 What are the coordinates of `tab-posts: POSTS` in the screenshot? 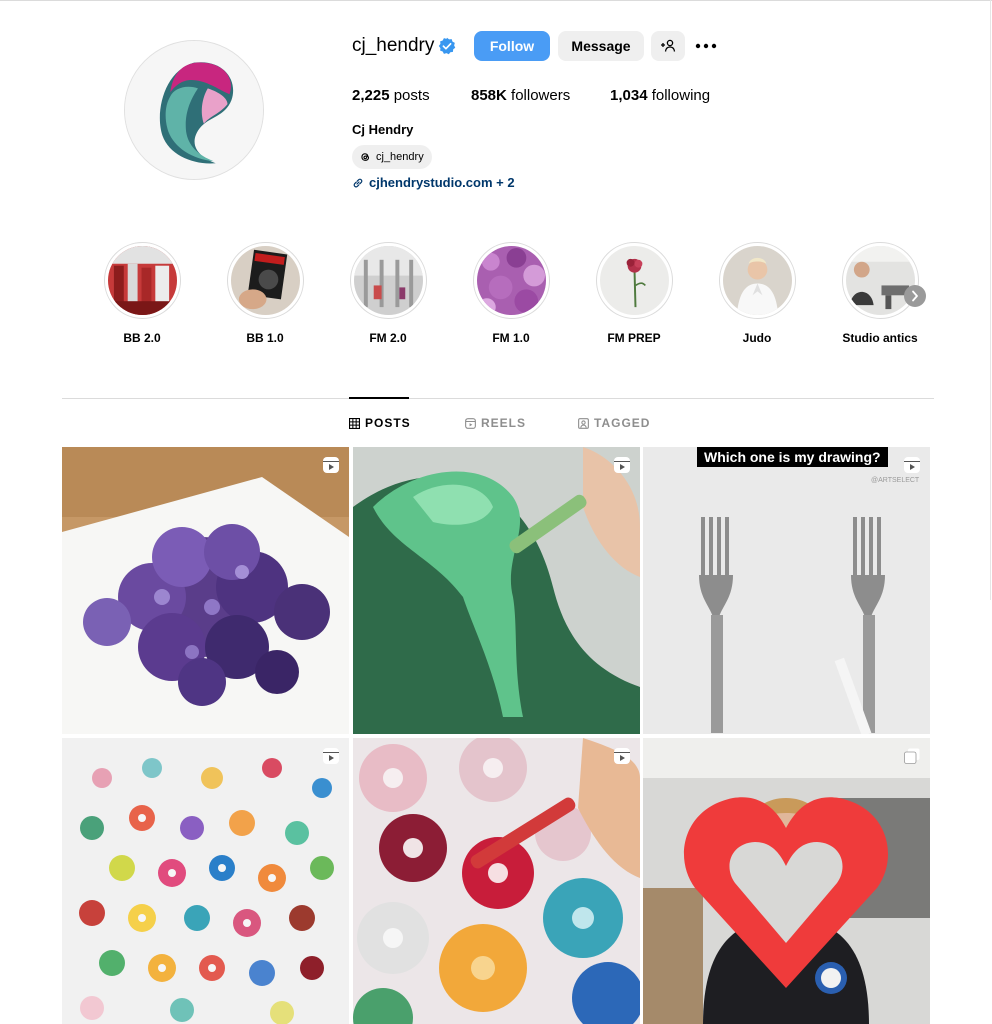 It's located at (380, 423).